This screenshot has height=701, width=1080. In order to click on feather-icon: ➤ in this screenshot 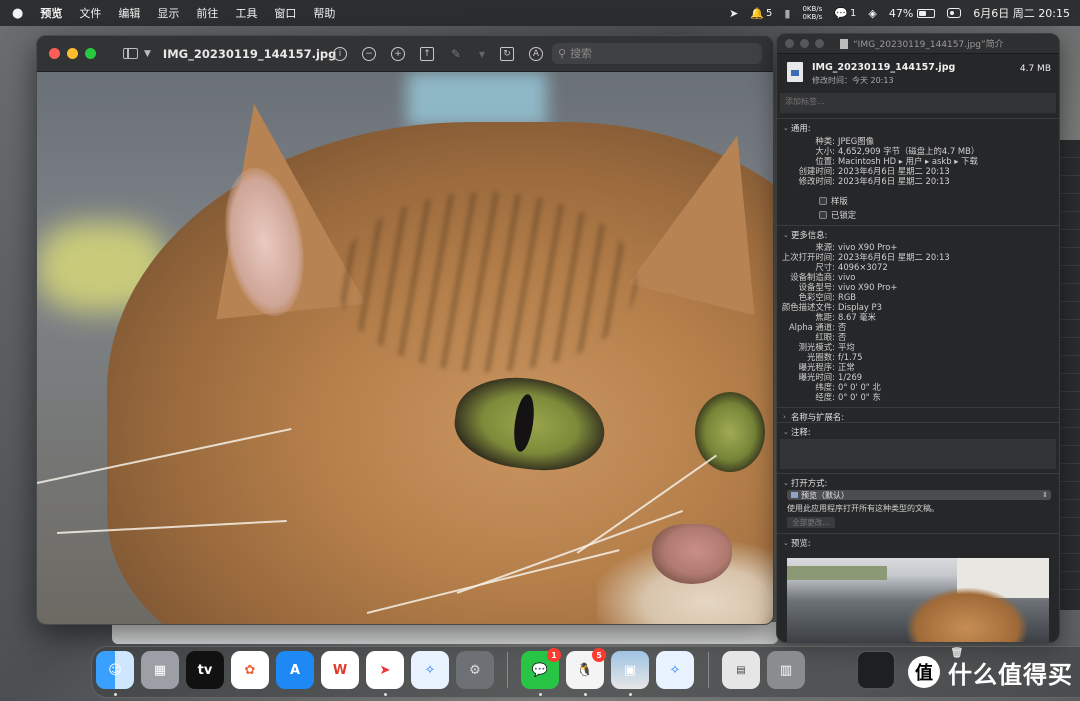, I will do `click(733, 13)`.